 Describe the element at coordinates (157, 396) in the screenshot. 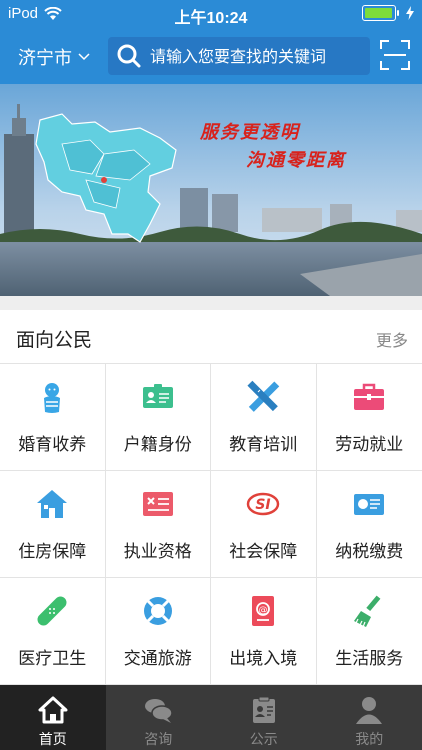

I see `id-card-icon` at that location.